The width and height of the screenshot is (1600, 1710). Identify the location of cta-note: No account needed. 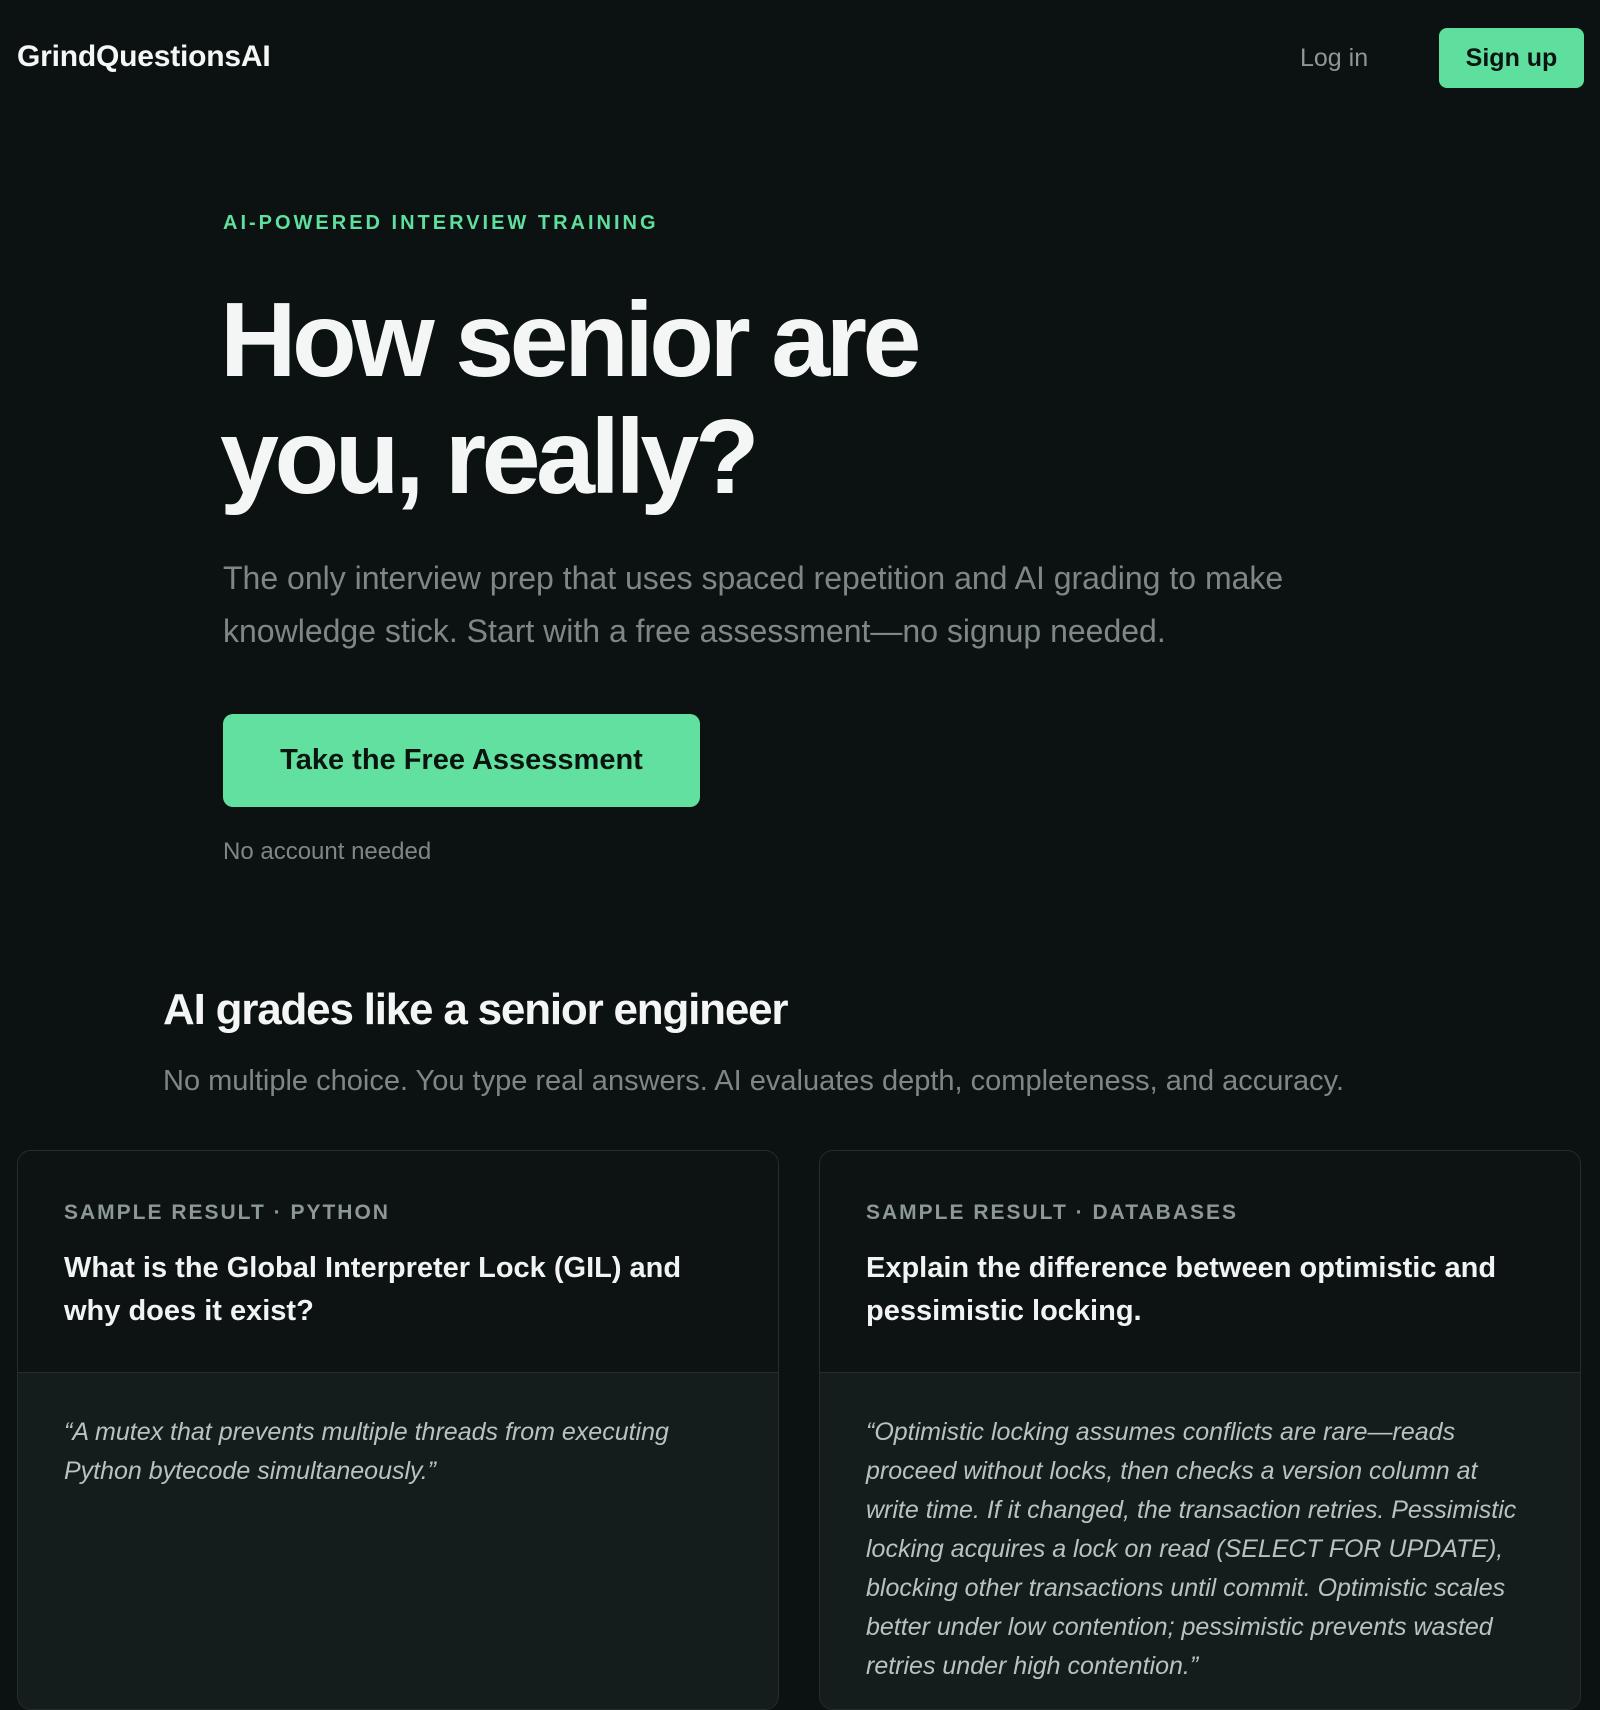
(327, 851).